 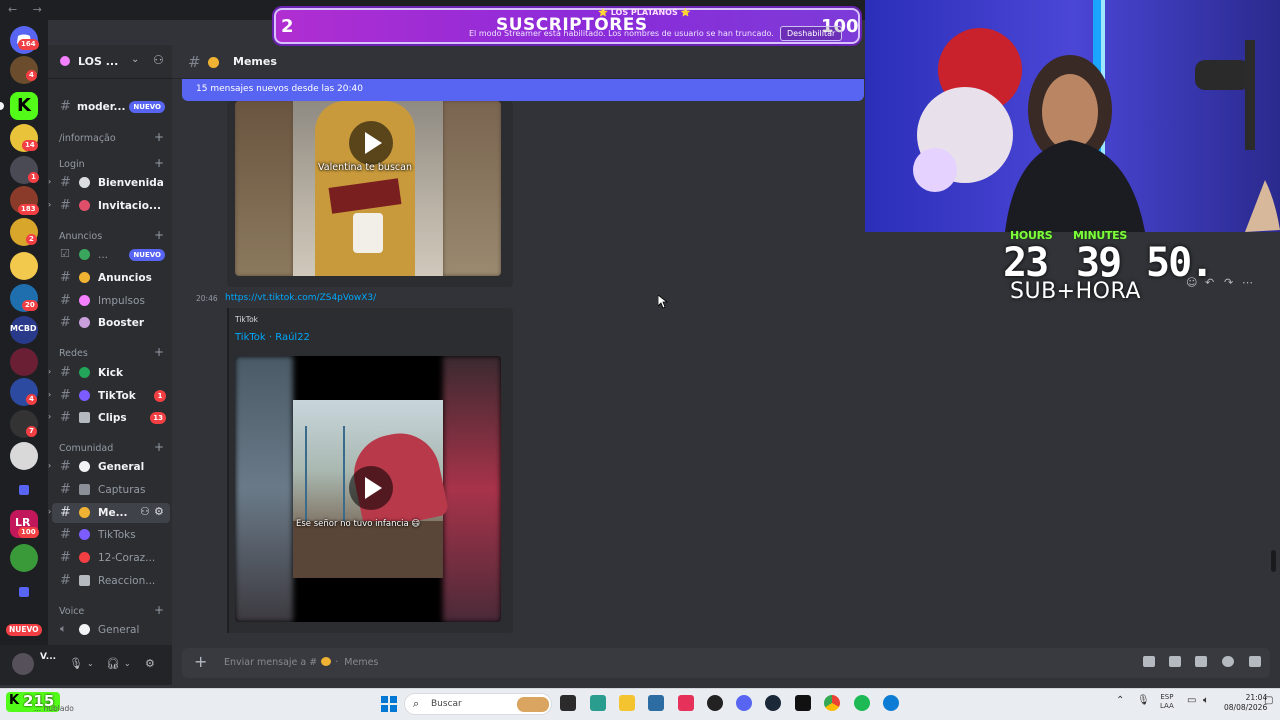 I want to click on notifications-icon: ▢, so click(x=1268, y=700).